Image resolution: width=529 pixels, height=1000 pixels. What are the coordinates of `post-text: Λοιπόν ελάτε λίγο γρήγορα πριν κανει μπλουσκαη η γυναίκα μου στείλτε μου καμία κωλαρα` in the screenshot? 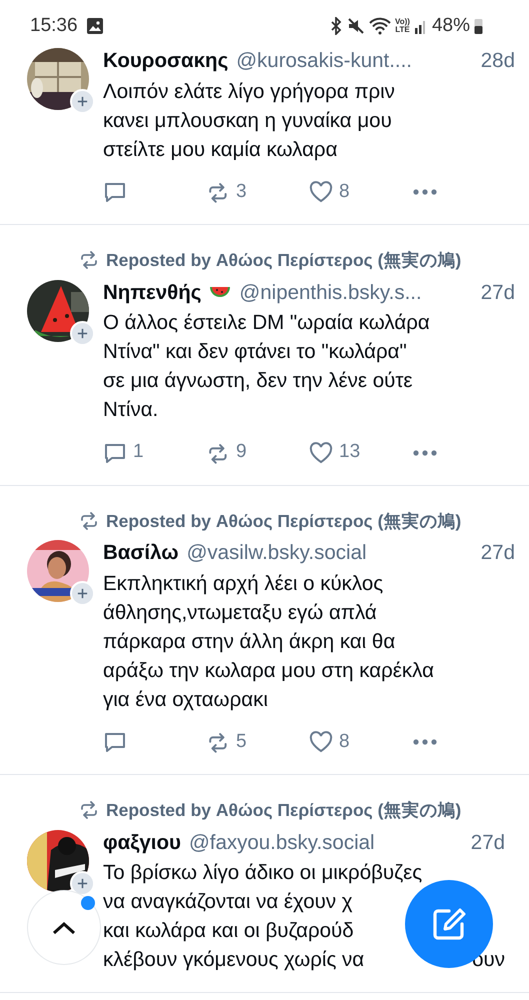 It's located at (249, 120).